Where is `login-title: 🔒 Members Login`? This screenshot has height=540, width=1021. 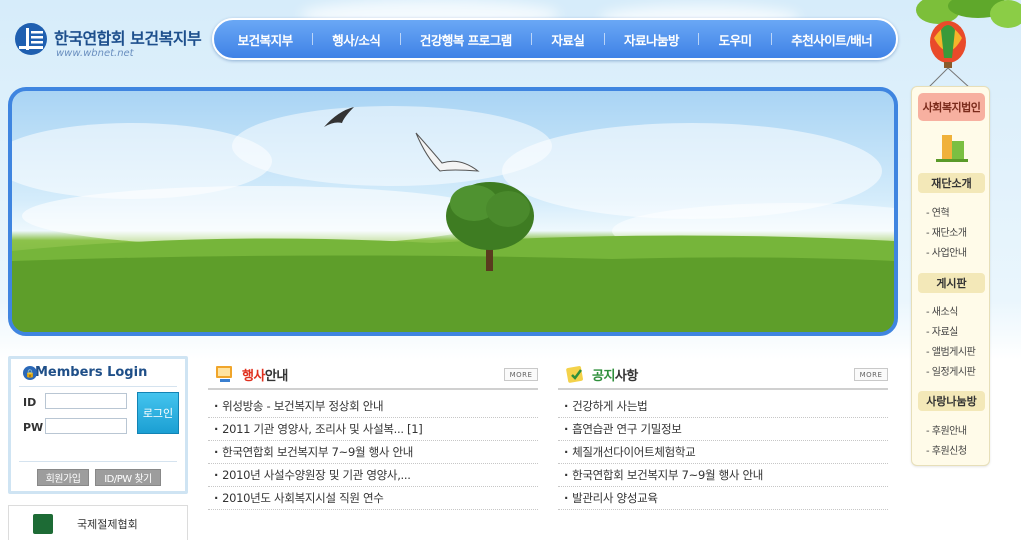 login-title: 🔒 Members Login is located at coordinates (85, 372).